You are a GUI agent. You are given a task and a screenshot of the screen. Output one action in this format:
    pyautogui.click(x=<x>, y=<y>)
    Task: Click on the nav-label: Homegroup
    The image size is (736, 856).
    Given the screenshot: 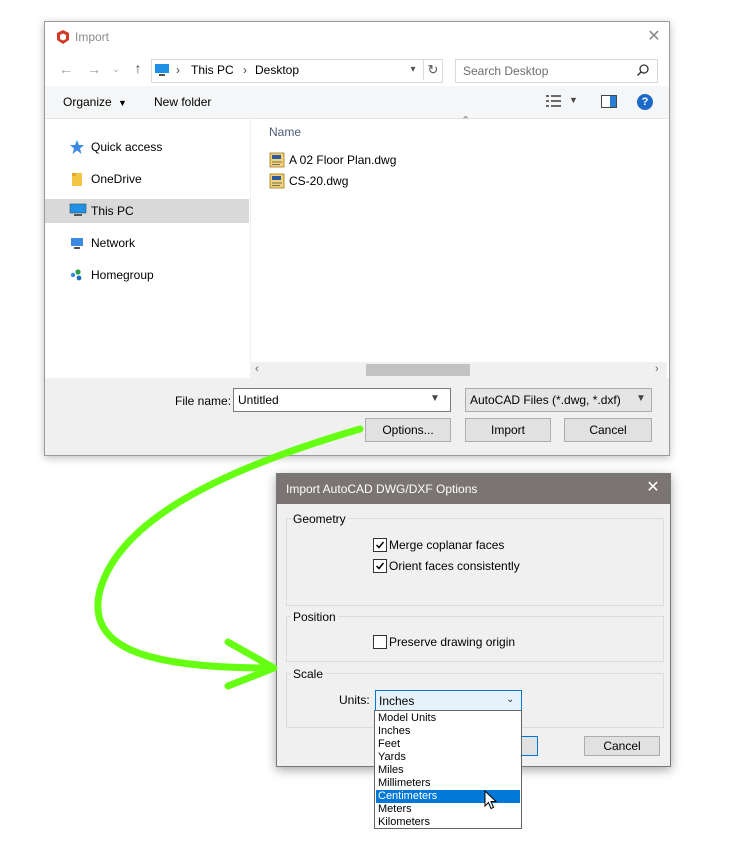 What is the action you would take?
    pyautogui.click(x=122, y=275)
    